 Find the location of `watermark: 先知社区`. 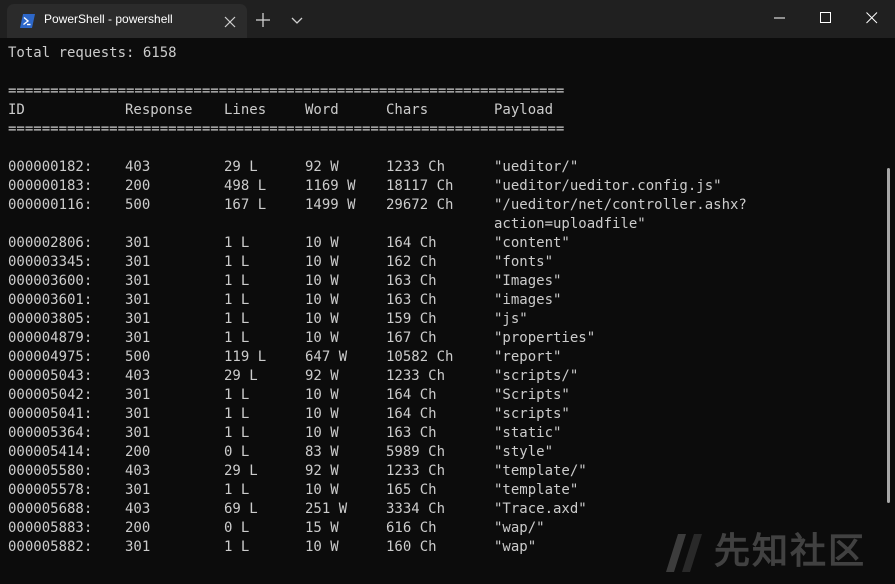

watermark: 先知社区 is located at coordinates (774, 553).